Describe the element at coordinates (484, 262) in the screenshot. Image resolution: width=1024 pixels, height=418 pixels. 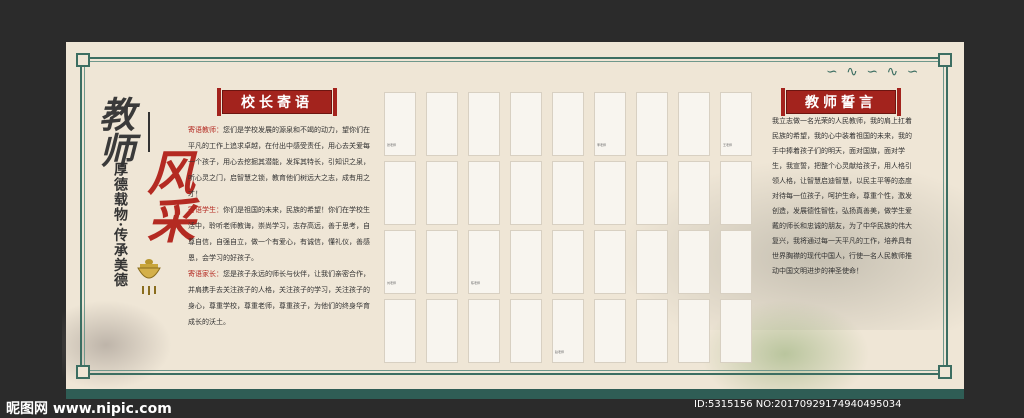
I see `teacher-card: 陈老师` at that location.